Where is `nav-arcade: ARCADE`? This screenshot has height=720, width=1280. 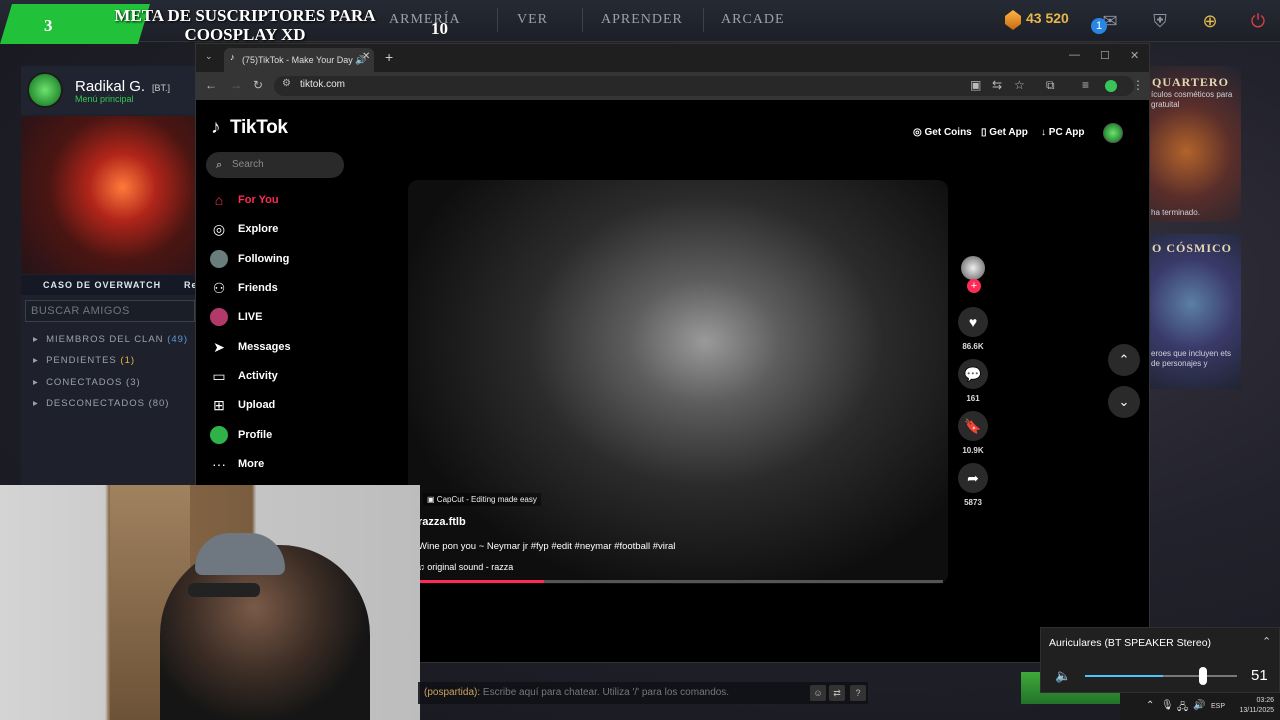
nav-arcade: ARCADE is located at coordinates (753, 20).